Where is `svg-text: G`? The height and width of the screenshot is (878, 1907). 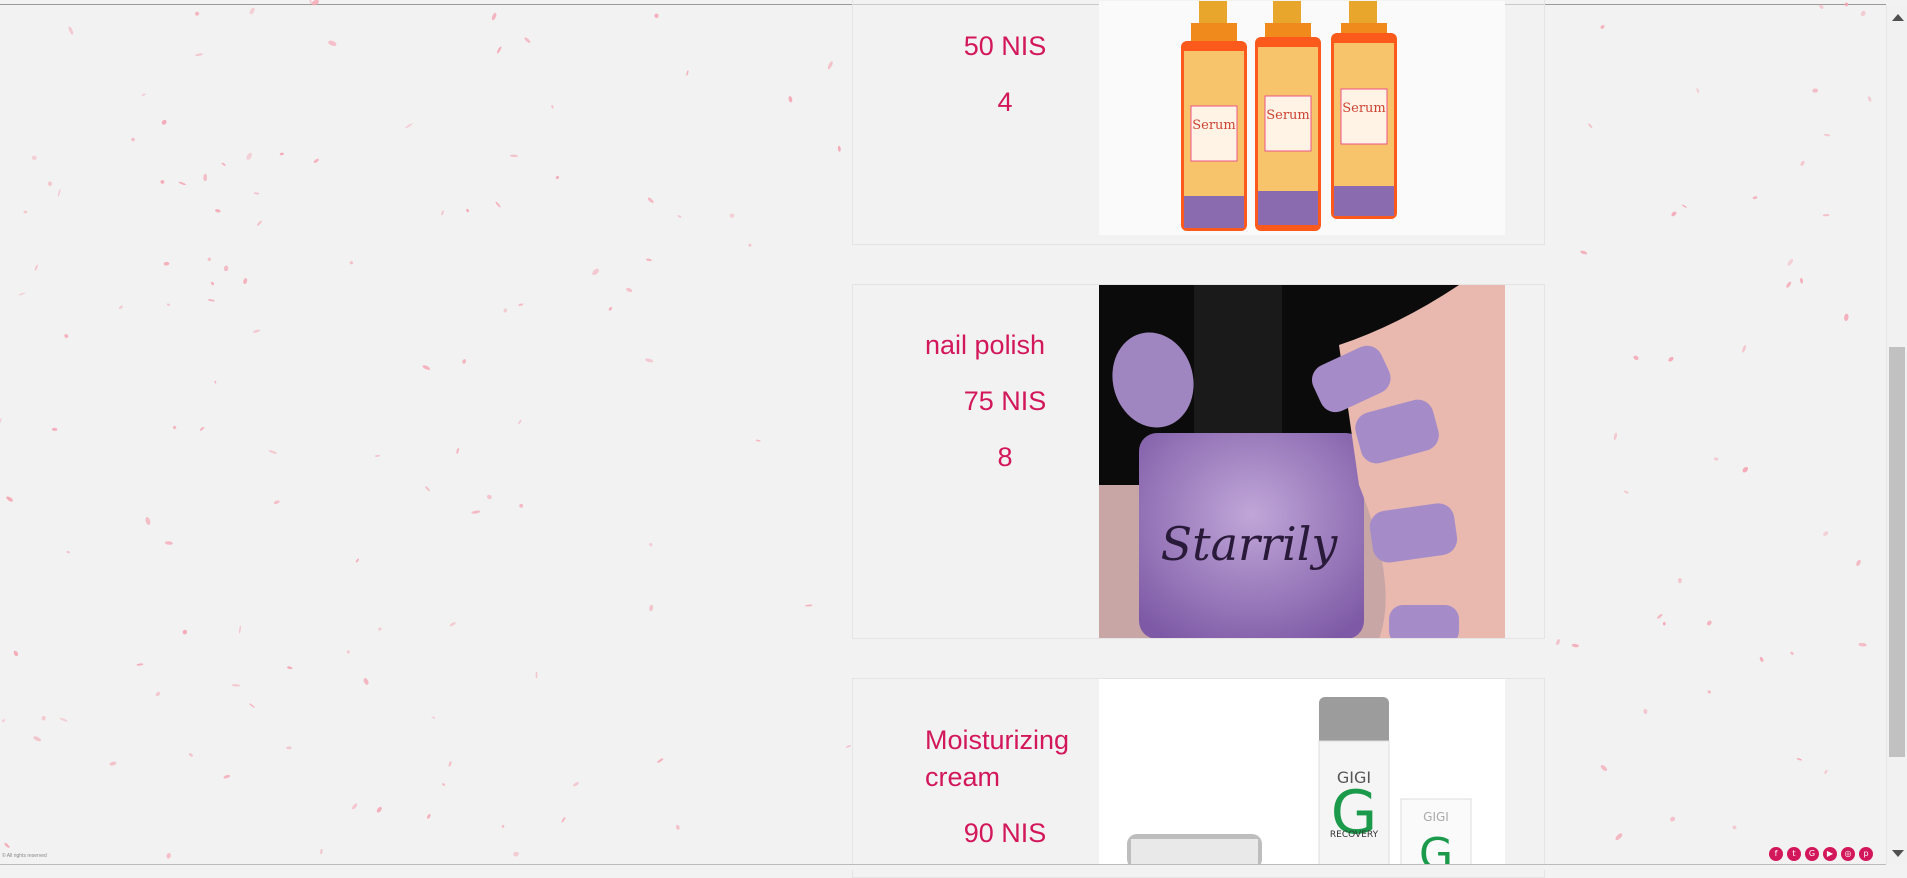 svg-text: G is located at coordinates (1436, 849).